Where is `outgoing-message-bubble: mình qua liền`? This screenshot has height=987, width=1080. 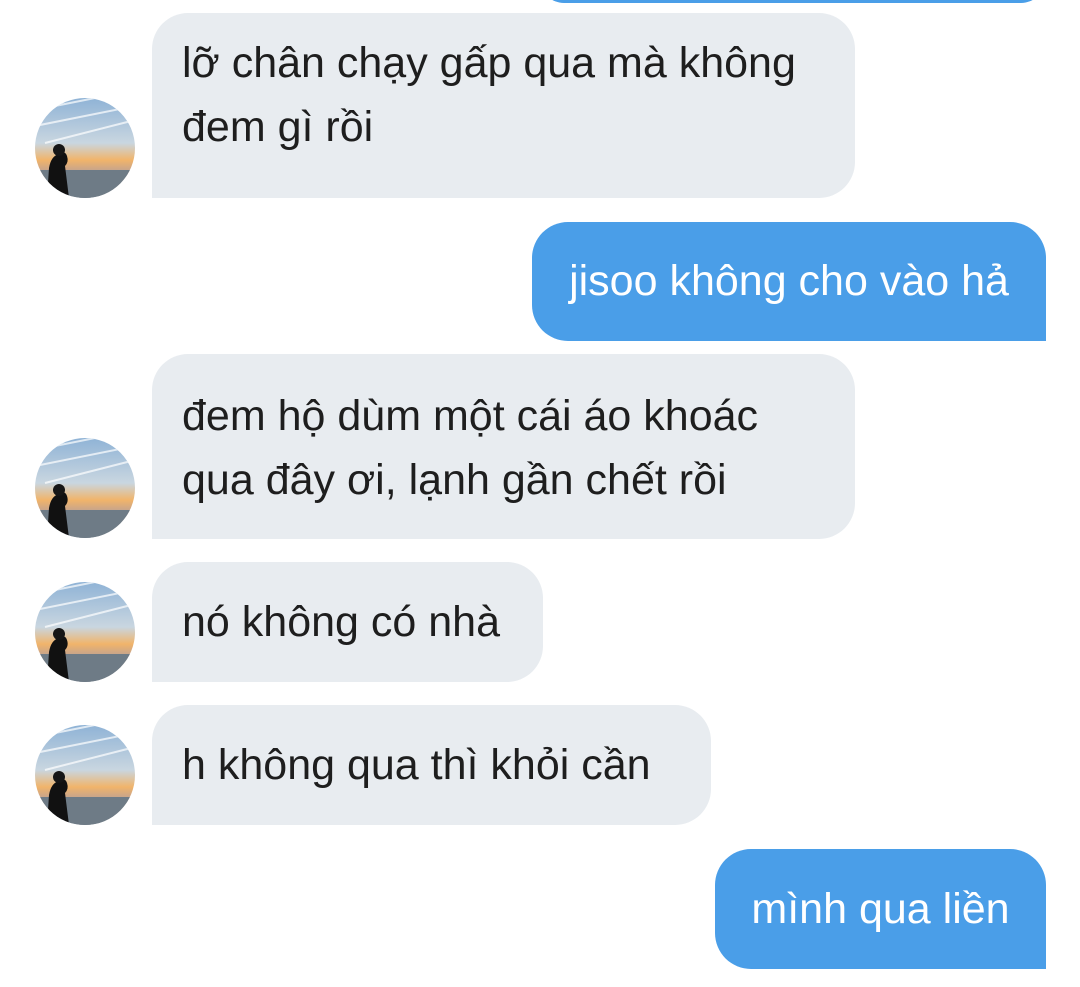
outgoing-message-bubble: mình qua liền is located at coordinates (880, 909).